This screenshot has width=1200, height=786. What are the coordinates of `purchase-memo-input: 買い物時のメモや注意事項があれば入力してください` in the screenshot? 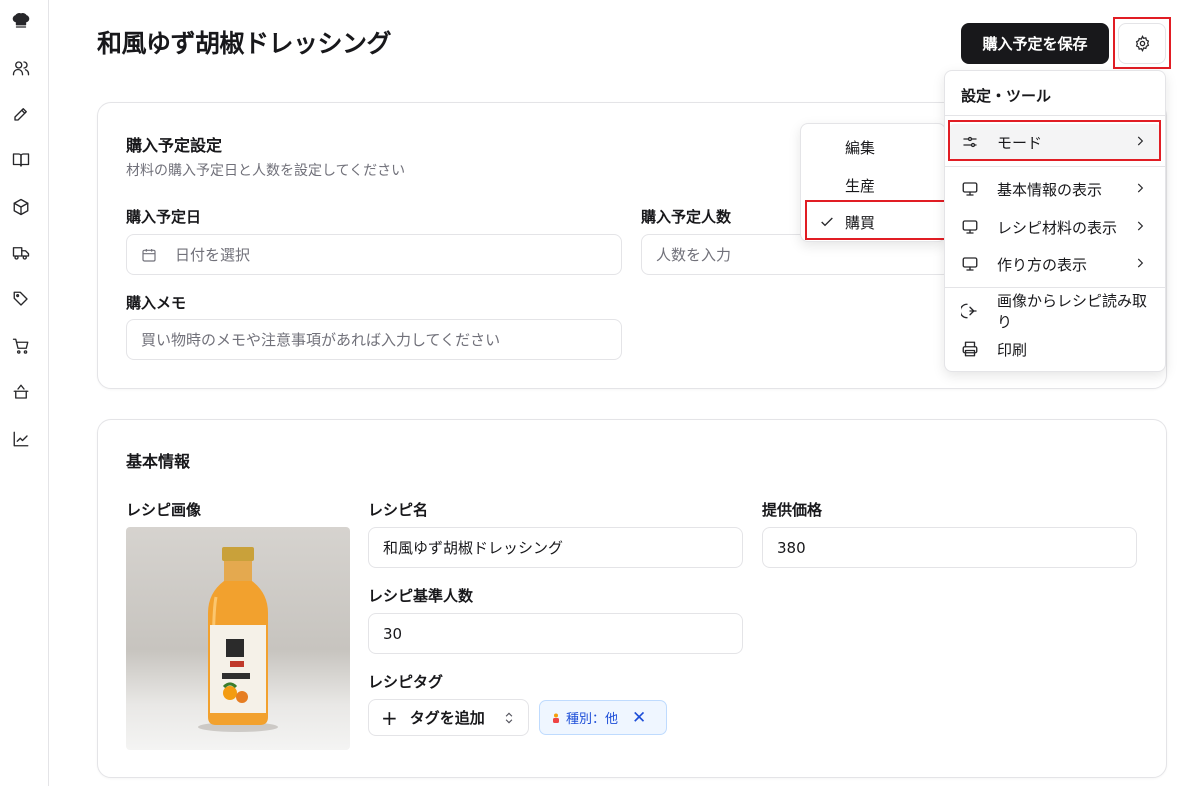 It's located at (374, 339).